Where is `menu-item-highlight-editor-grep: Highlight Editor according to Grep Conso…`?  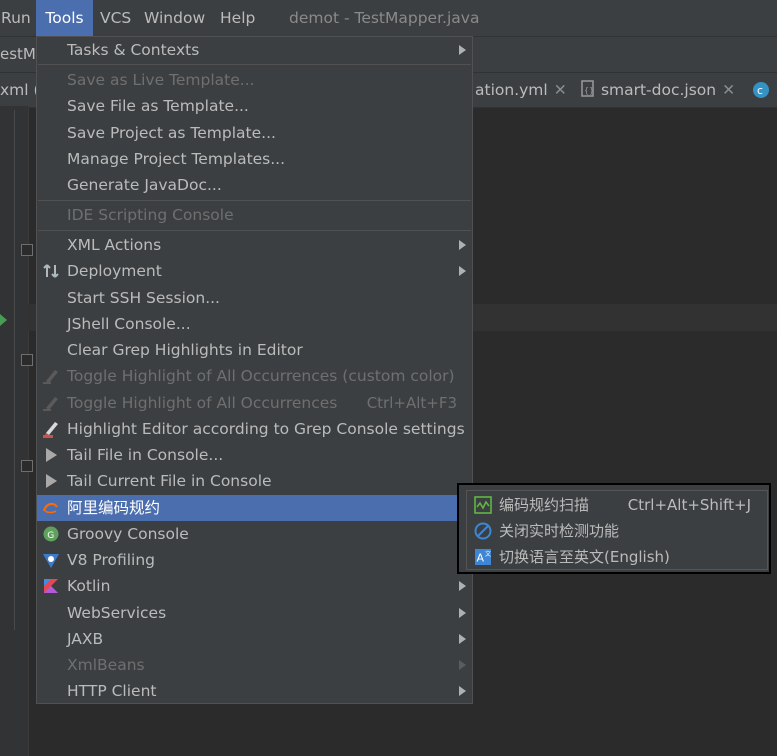 menu-item-highlight-editor-grep: Highlight Editor according to Grep Conso… is located at coordinates (254, 429).